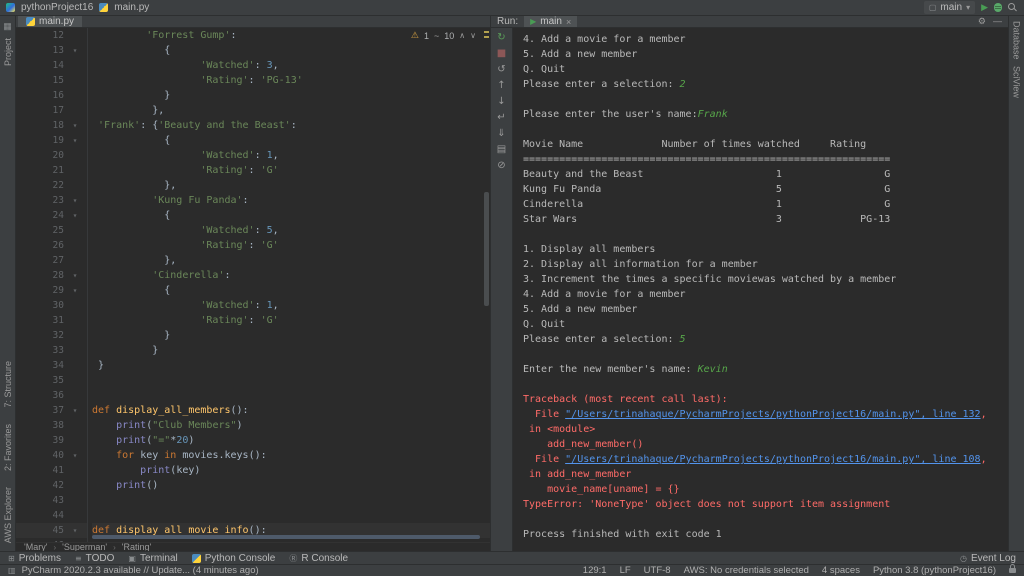  Describe the element at coordinates (50, 21) in the screenshot. I see `editor-tab-main-py: main.py` at that location.